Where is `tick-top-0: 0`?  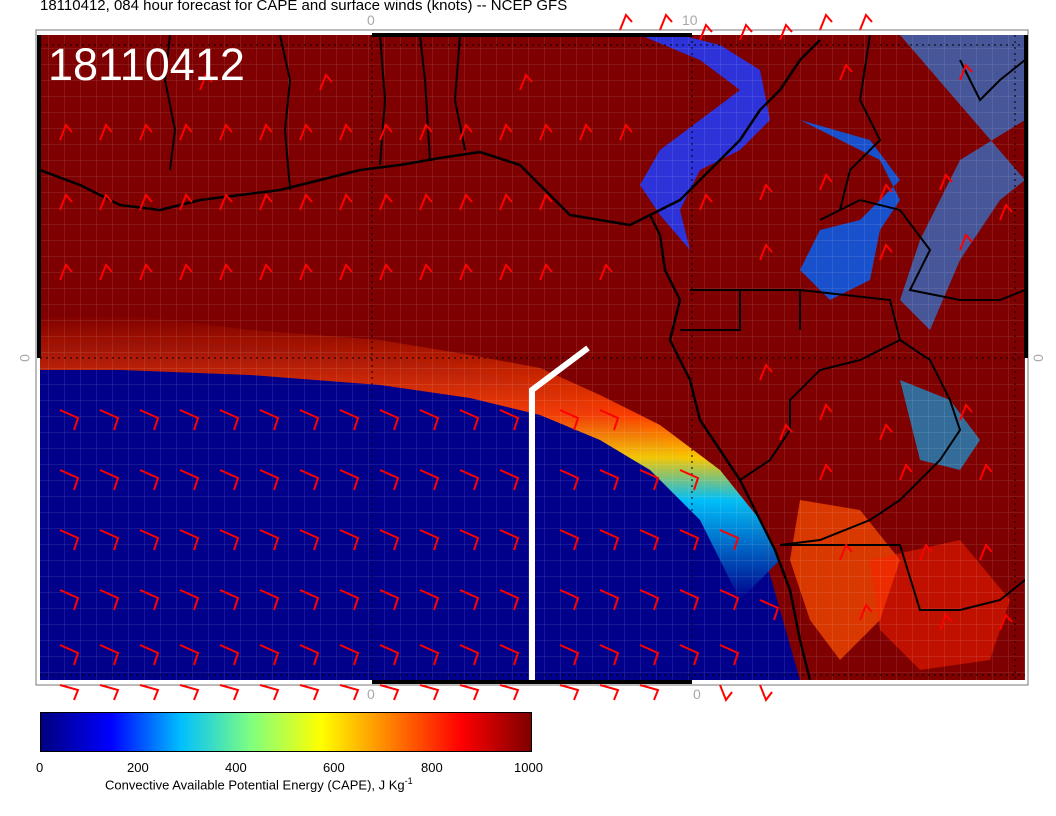 tick-top-0: 0 is located at coordinates (371, 20).